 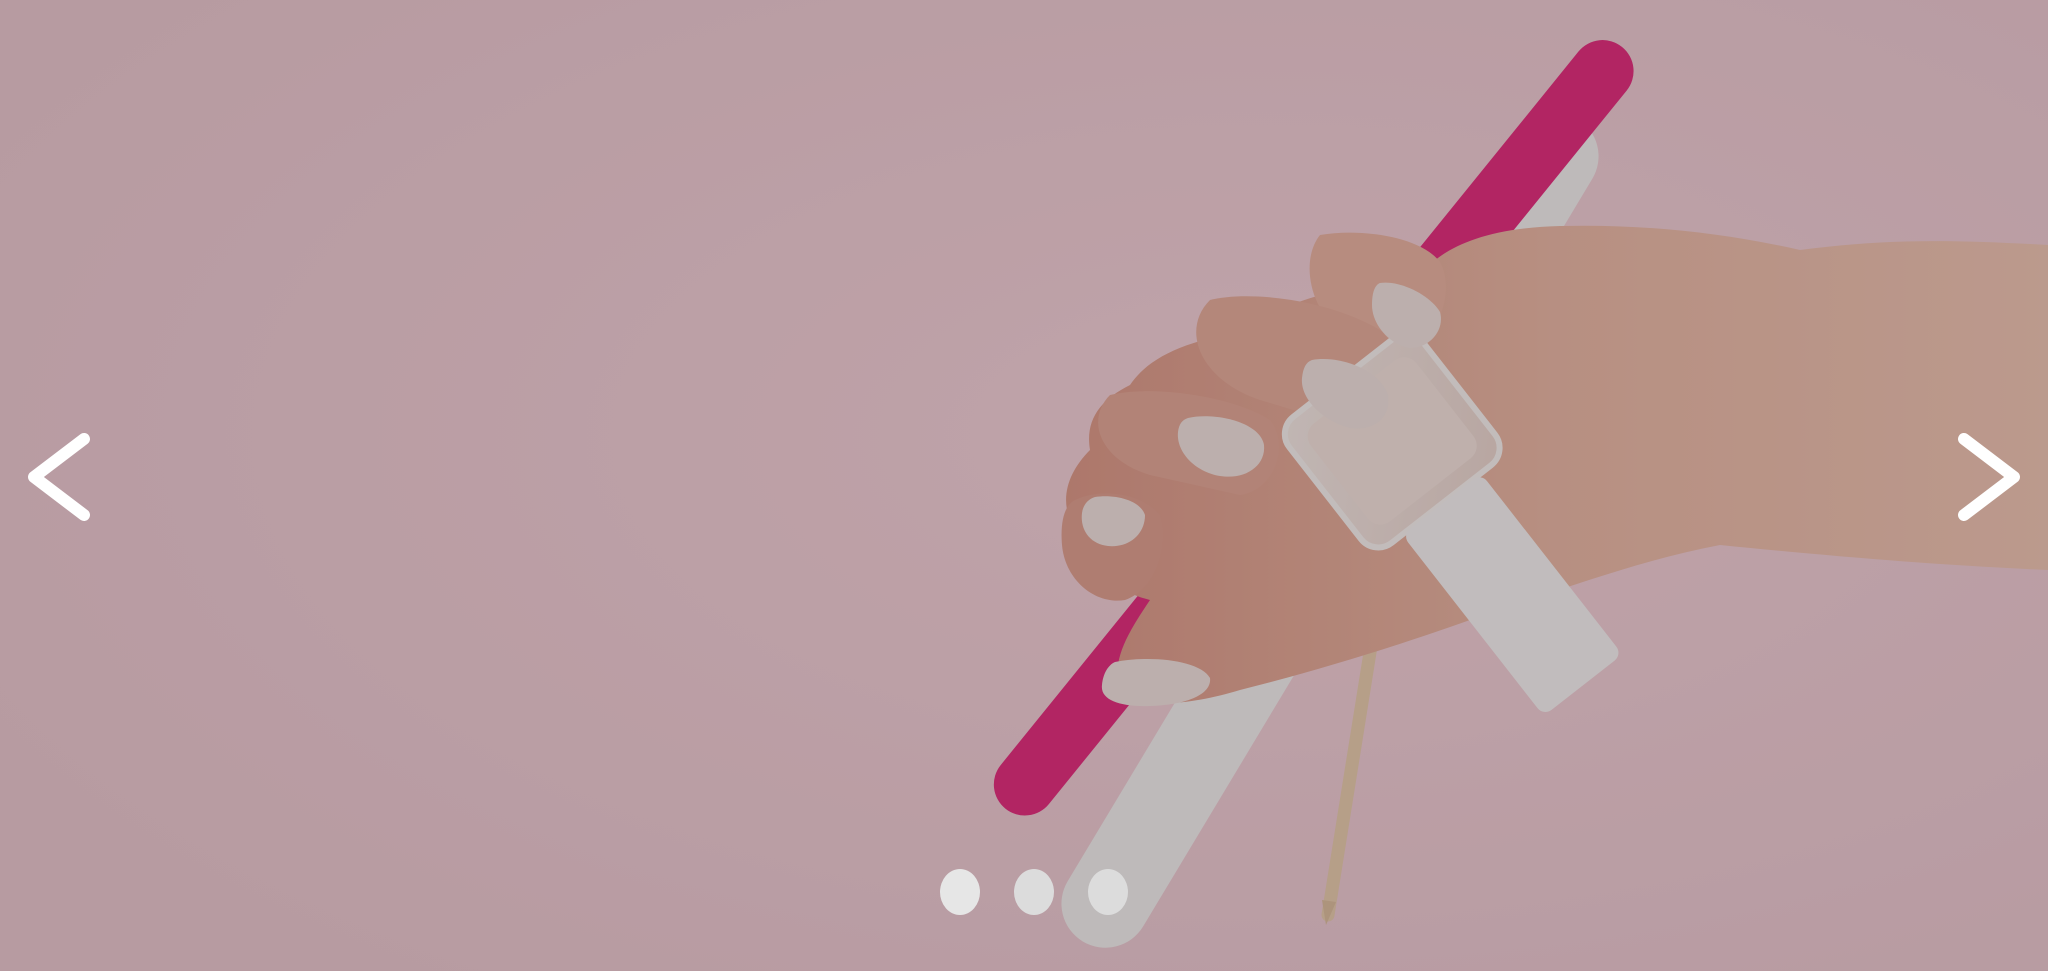 I want to click on previous-slide-button, so click(x=59, y=485).